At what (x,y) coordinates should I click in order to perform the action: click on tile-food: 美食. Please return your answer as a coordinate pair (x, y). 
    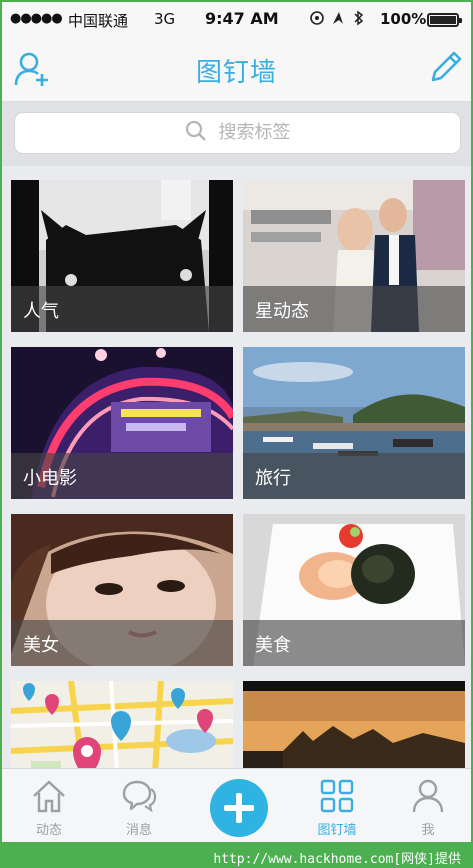
    Looking at the image, I should click on (354, 590).